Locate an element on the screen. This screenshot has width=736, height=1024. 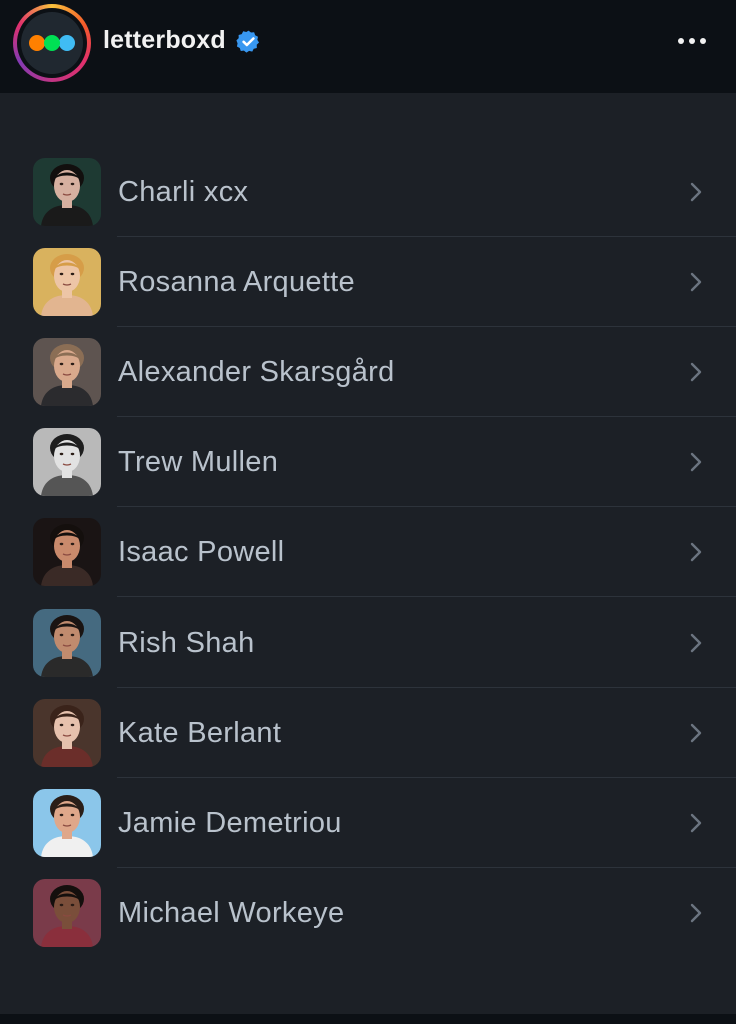
list-item: Alexander Skarsgård is located at coordinates (368, 372).